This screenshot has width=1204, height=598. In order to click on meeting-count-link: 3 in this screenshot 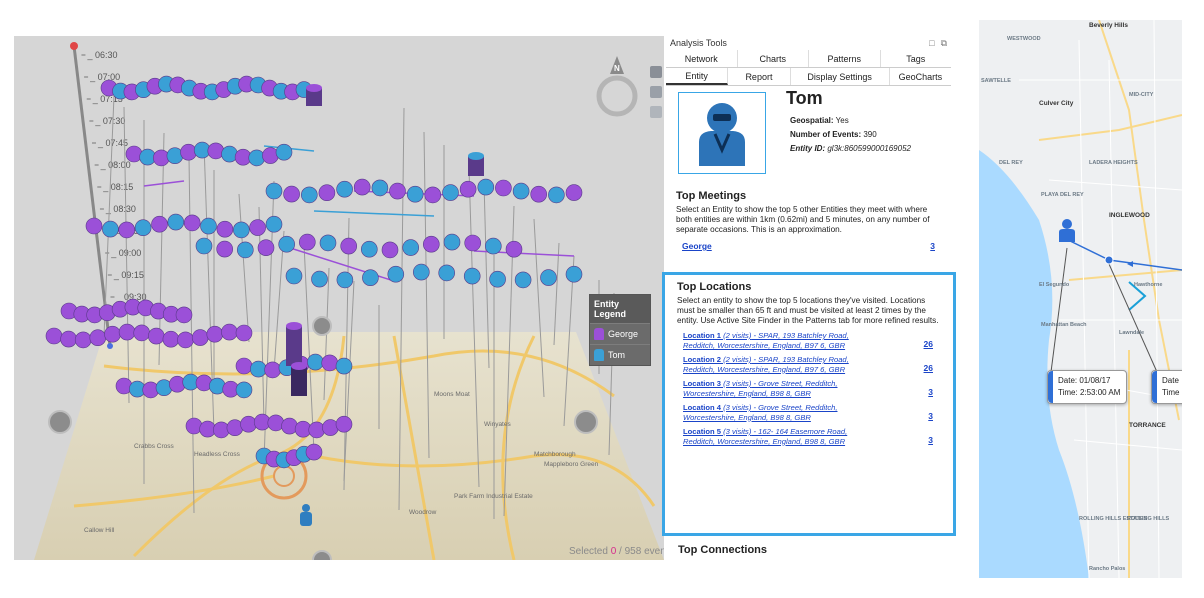, I will do `click(932, 246)`.